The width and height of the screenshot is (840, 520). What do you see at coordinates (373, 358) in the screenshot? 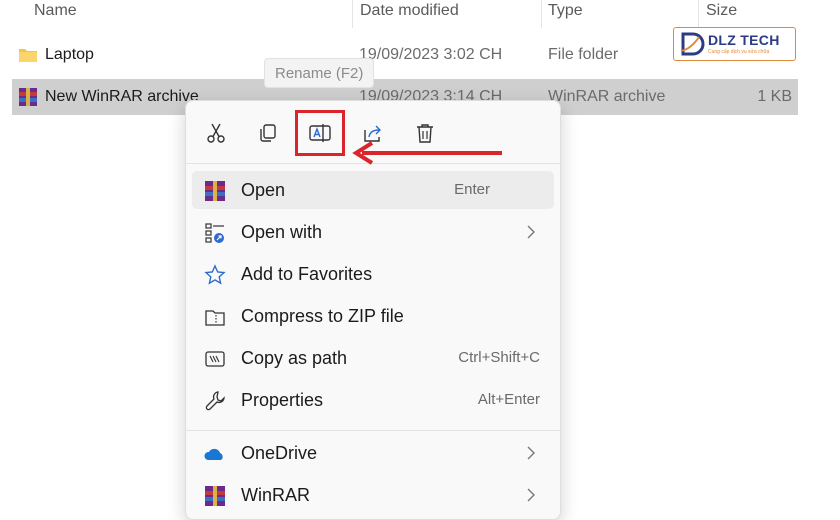
I see `menu-item-copy-as-path: Copy as path Ctrl+Shift+C` at bounding box center [373, 358].